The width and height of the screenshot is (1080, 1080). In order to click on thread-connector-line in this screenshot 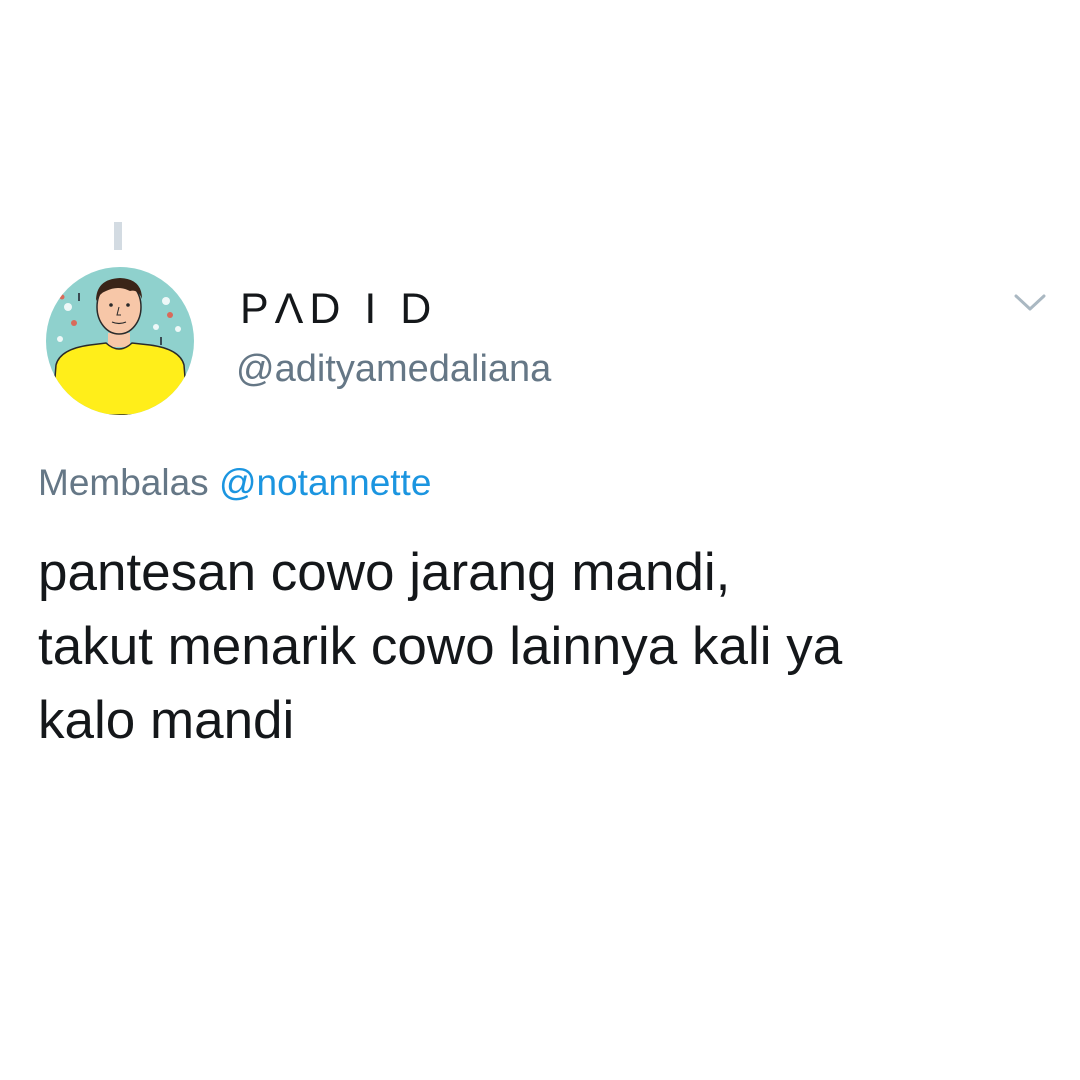, I will do `click(118, 236)`.